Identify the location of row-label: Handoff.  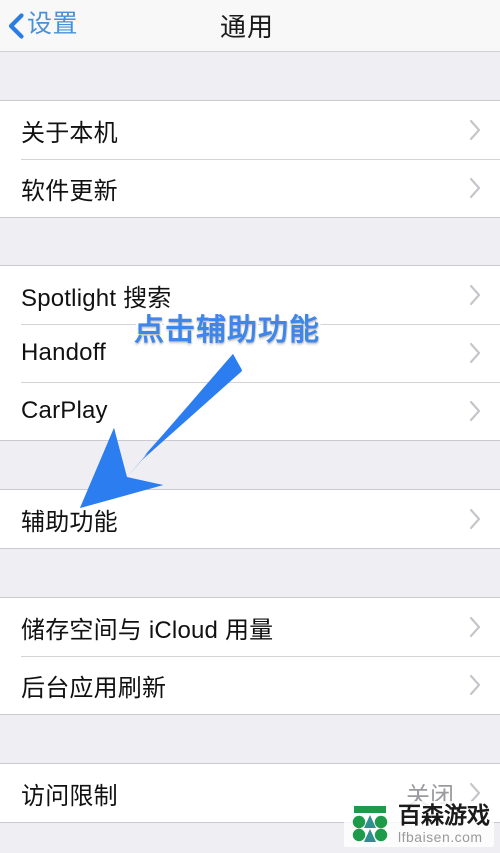
(64, 352).